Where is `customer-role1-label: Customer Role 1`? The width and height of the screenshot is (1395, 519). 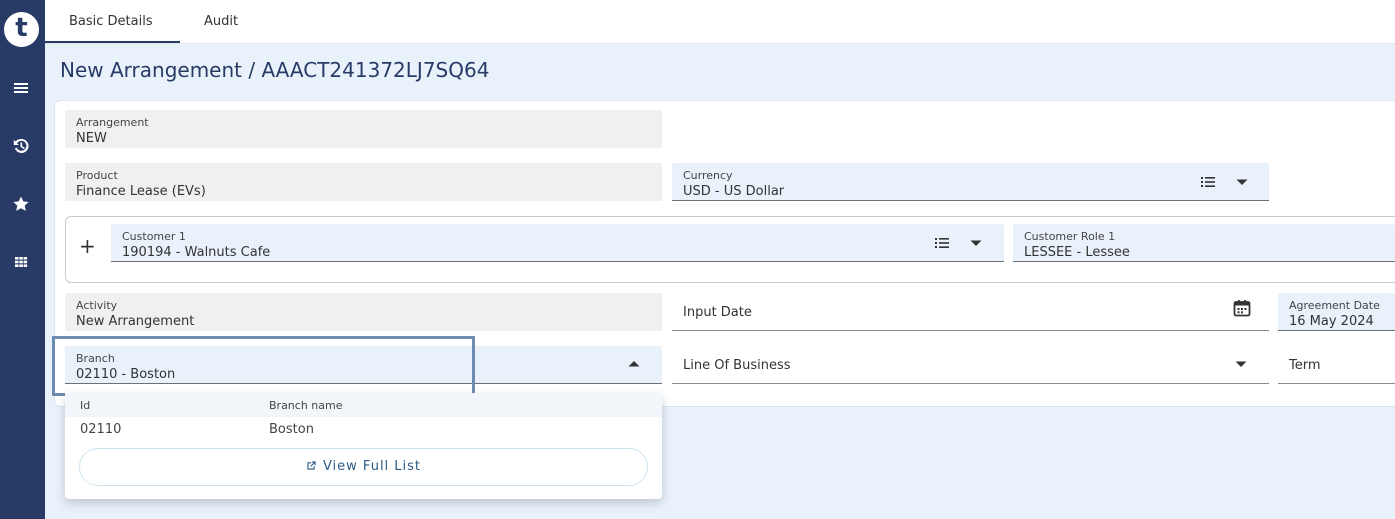 customer-role1-label: Customer Role 1 is located at coordinates (1070, 236).